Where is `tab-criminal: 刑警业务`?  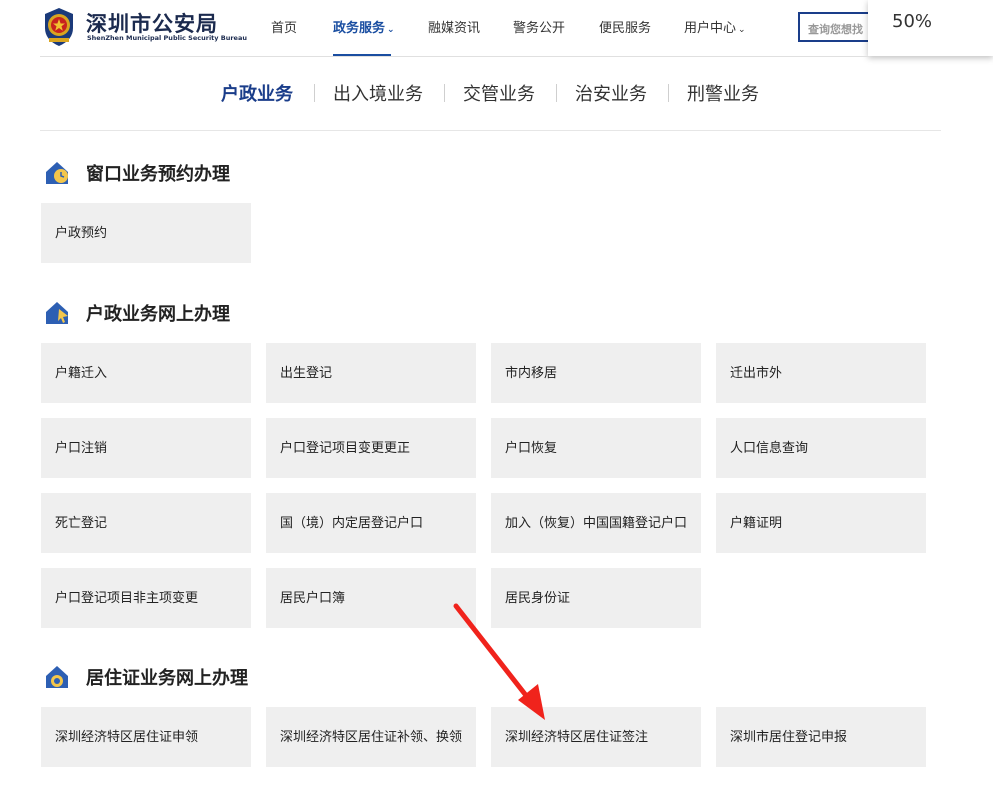 tab-criminal: 刑警业务 is located at coordinates (723, 93).